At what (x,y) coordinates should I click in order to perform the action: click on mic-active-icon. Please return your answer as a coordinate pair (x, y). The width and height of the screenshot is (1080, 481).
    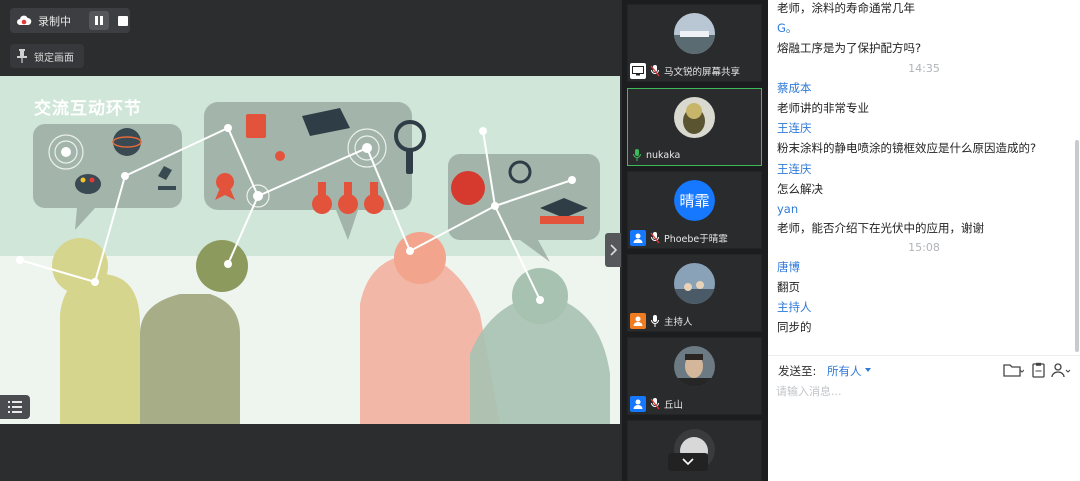
    Looking at the image, I should click on (637, 155).